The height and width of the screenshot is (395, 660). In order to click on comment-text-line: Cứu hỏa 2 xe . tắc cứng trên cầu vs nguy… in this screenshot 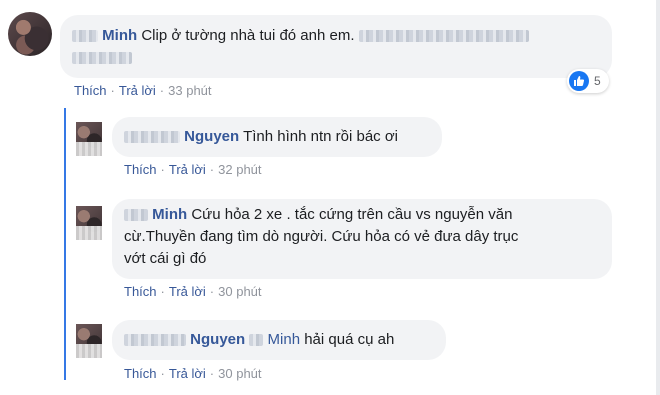, I will do `click(352, 214)`.